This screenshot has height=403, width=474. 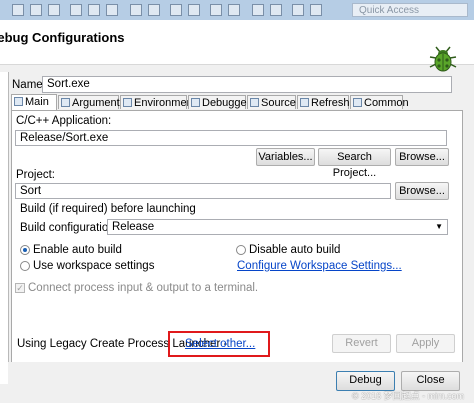 I want to click on quick-access-input: Quick Access, so click(x=410, y=10).